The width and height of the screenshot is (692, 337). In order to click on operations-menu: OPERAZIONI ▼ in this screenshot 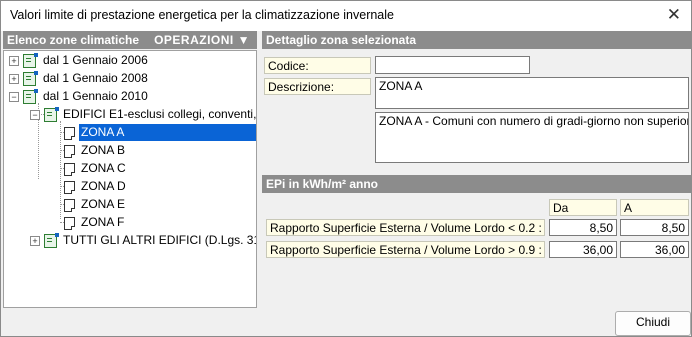, I will do `click(202, 40)`.